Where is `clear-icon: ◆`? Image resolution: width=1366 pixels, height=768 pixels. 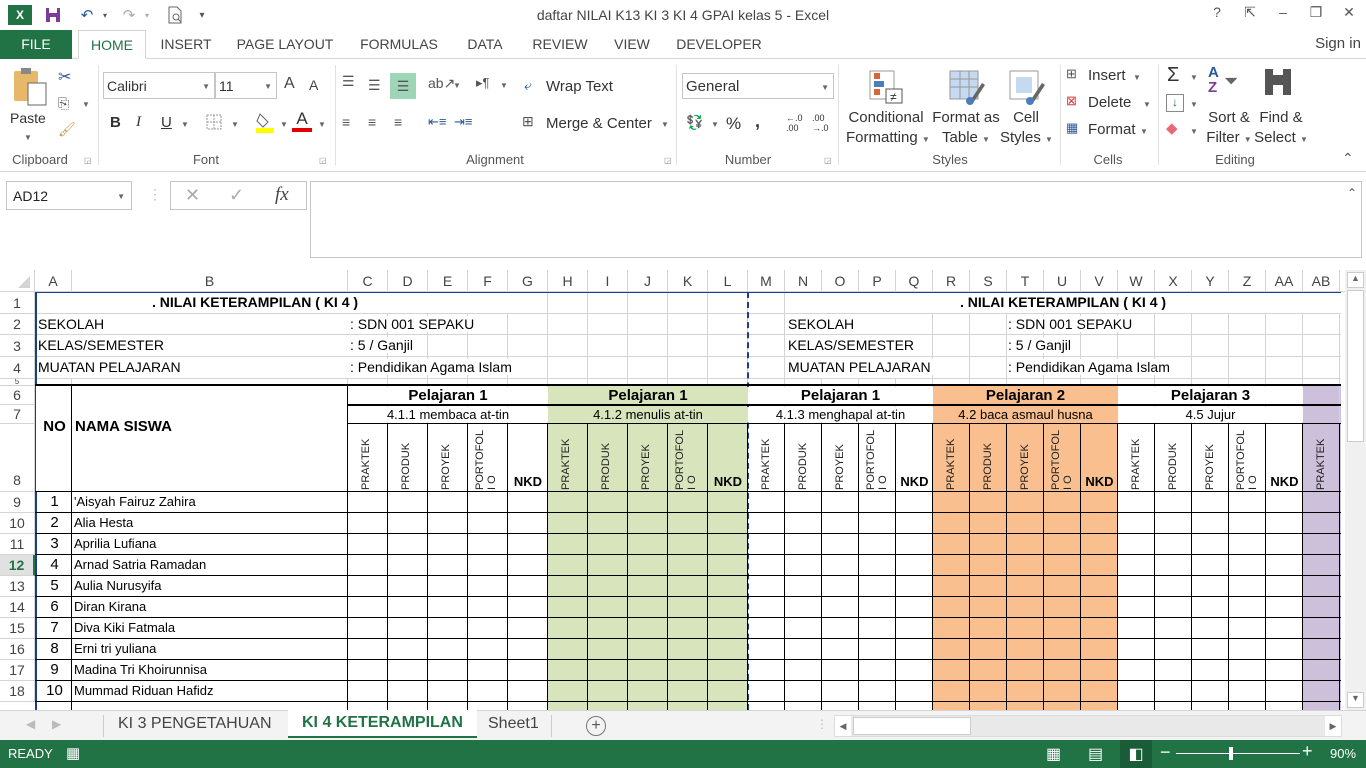
clear-icon: ◆ is located at coordinates (1172, 128).